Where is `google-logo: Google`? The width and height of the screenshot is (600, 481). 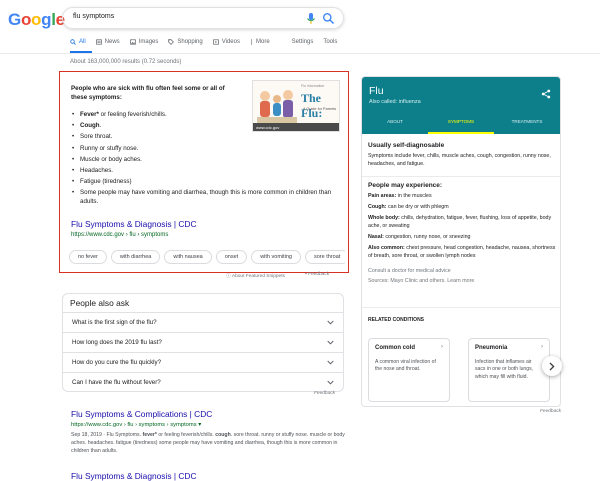
google-logo: Google is located at coordinates (36, 20).